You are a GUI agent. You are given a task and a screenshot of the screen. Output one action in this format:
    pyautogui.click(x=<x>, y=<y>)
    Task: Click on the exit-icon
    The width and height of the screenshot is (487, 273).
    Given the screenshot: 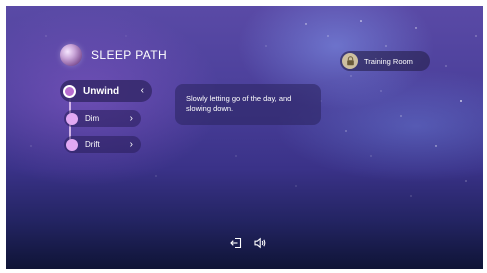 What is the action you would take?
    pyautogui.click(x=236, y=243)
    